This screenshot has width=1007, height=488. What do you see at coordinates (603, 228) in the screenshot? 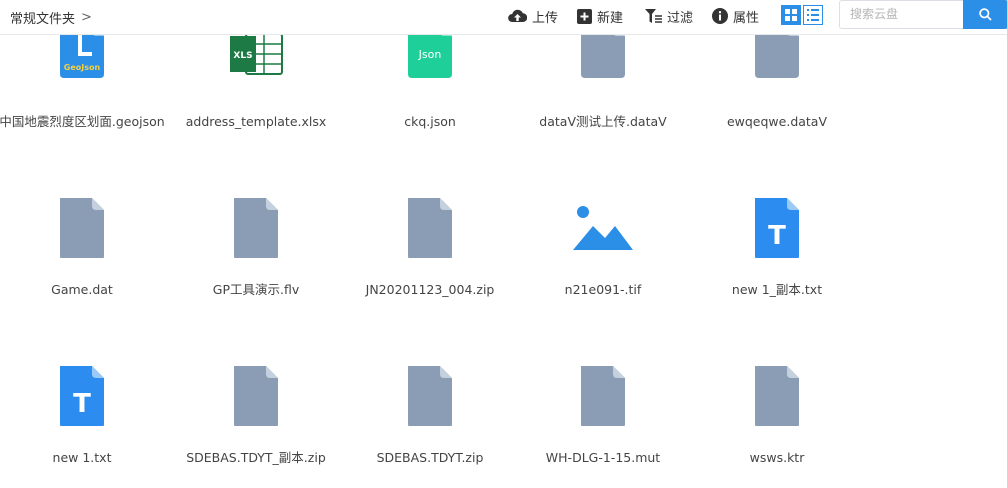
I see `image-icon` at bounding box center [603, 228].